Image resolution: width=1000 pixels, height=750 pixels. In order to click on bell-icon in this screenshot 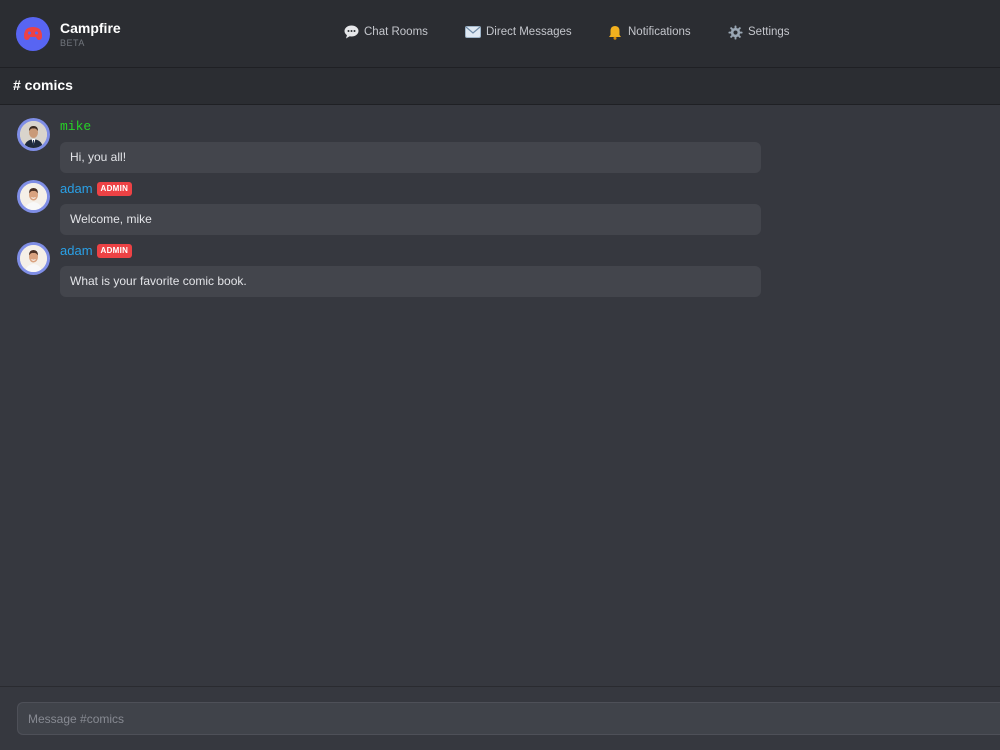, I will do `click(615, 32)`.